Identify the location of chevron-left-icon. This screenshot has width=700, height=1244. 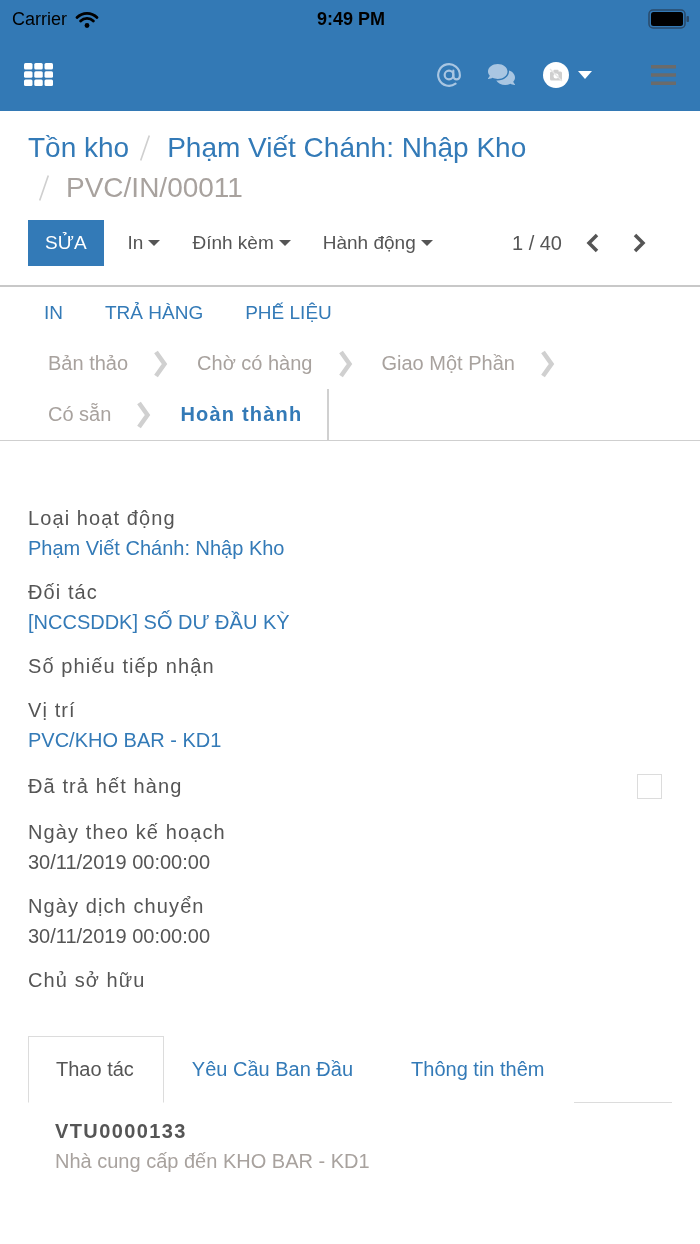
(593, 243).